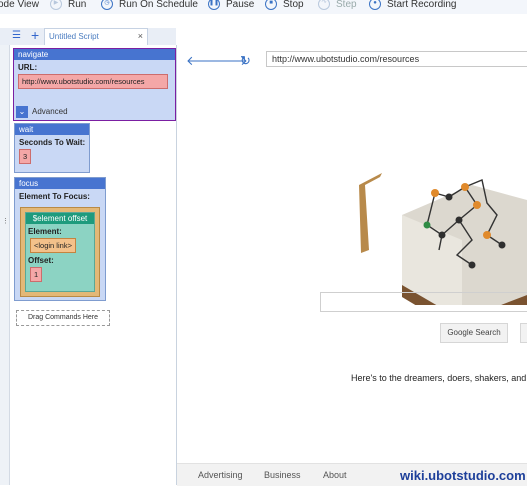  Describe the element at coordinates (107, 5) in the screenshot. I see `schedule-icon: ◷` at that location.